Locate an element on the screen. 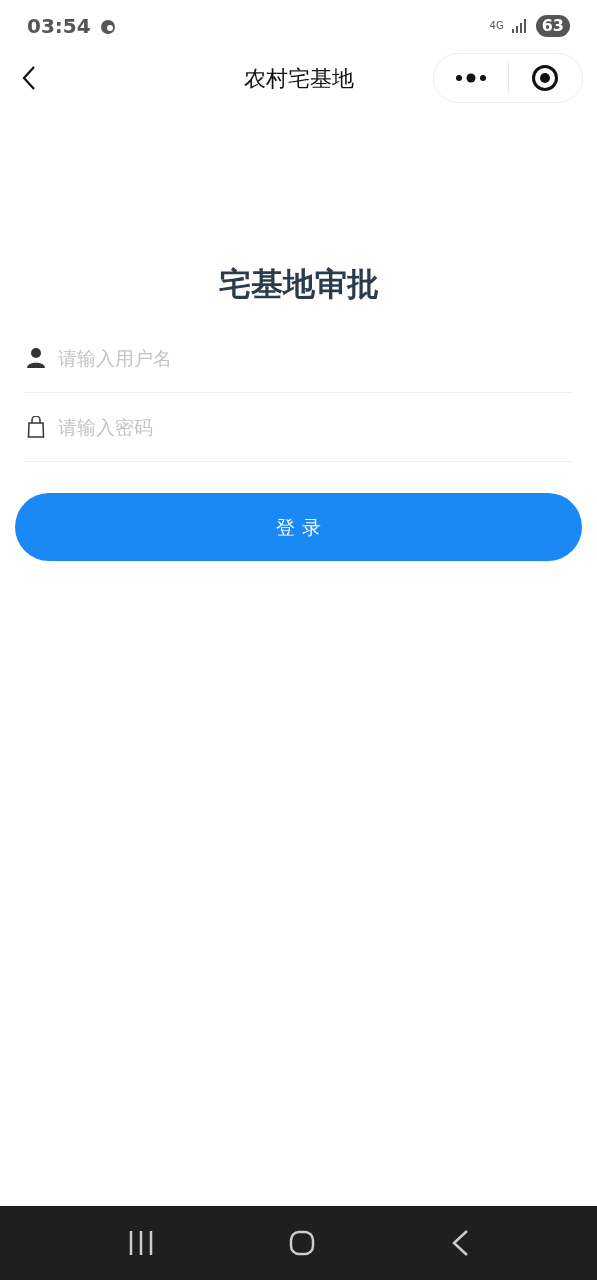 This screenshot has height=1280, width=597. page-title: 农村宅基地 is located at coordinates (298, 78).